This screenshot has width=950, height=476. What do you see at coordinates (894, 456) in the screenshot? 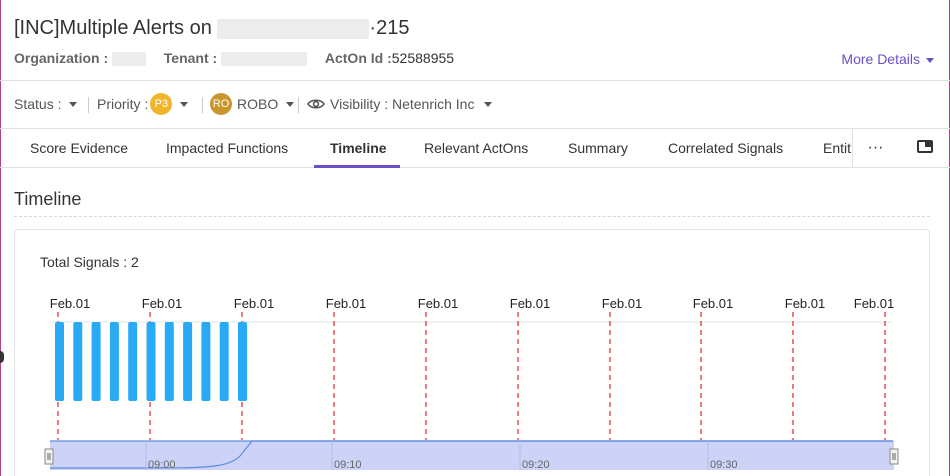
I see `navigator-right-handle` at bounding box center [894, 456].